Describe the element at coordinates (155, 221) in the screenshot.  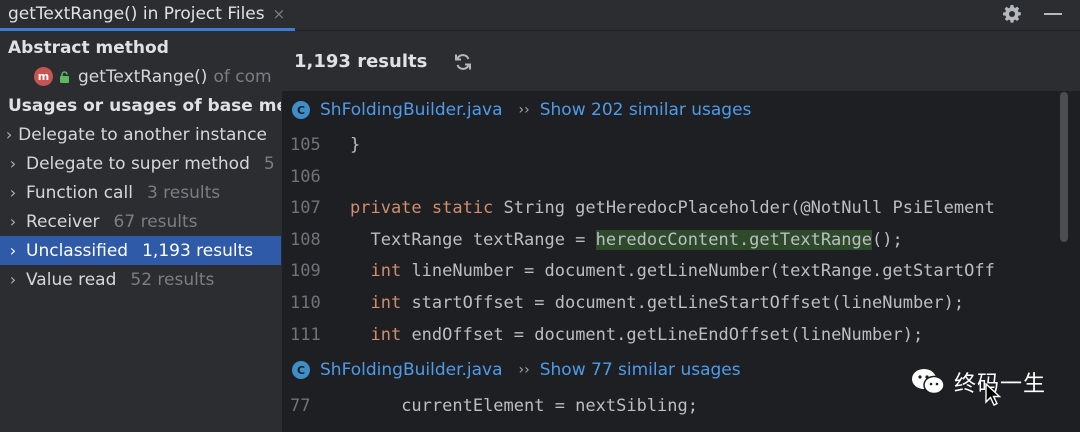
I see `group-count: 67 results` at that location.